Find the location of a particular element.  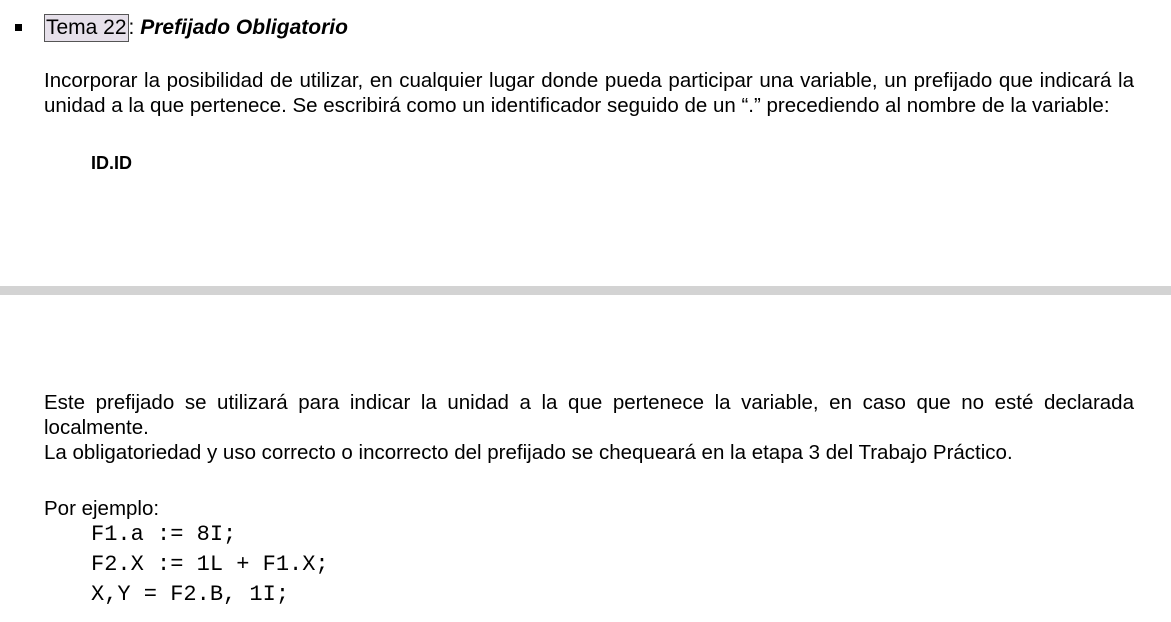

square-bullet-icon is located at coordinates (18, 27).